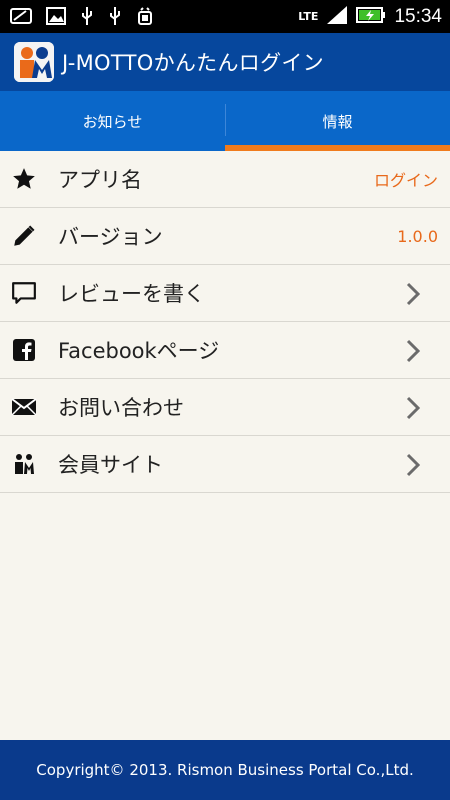  What do you see at coordinates (417, 236) in the screenshot?
I see `list-item-value: 1.0.0` at bounding box center [417, 236].